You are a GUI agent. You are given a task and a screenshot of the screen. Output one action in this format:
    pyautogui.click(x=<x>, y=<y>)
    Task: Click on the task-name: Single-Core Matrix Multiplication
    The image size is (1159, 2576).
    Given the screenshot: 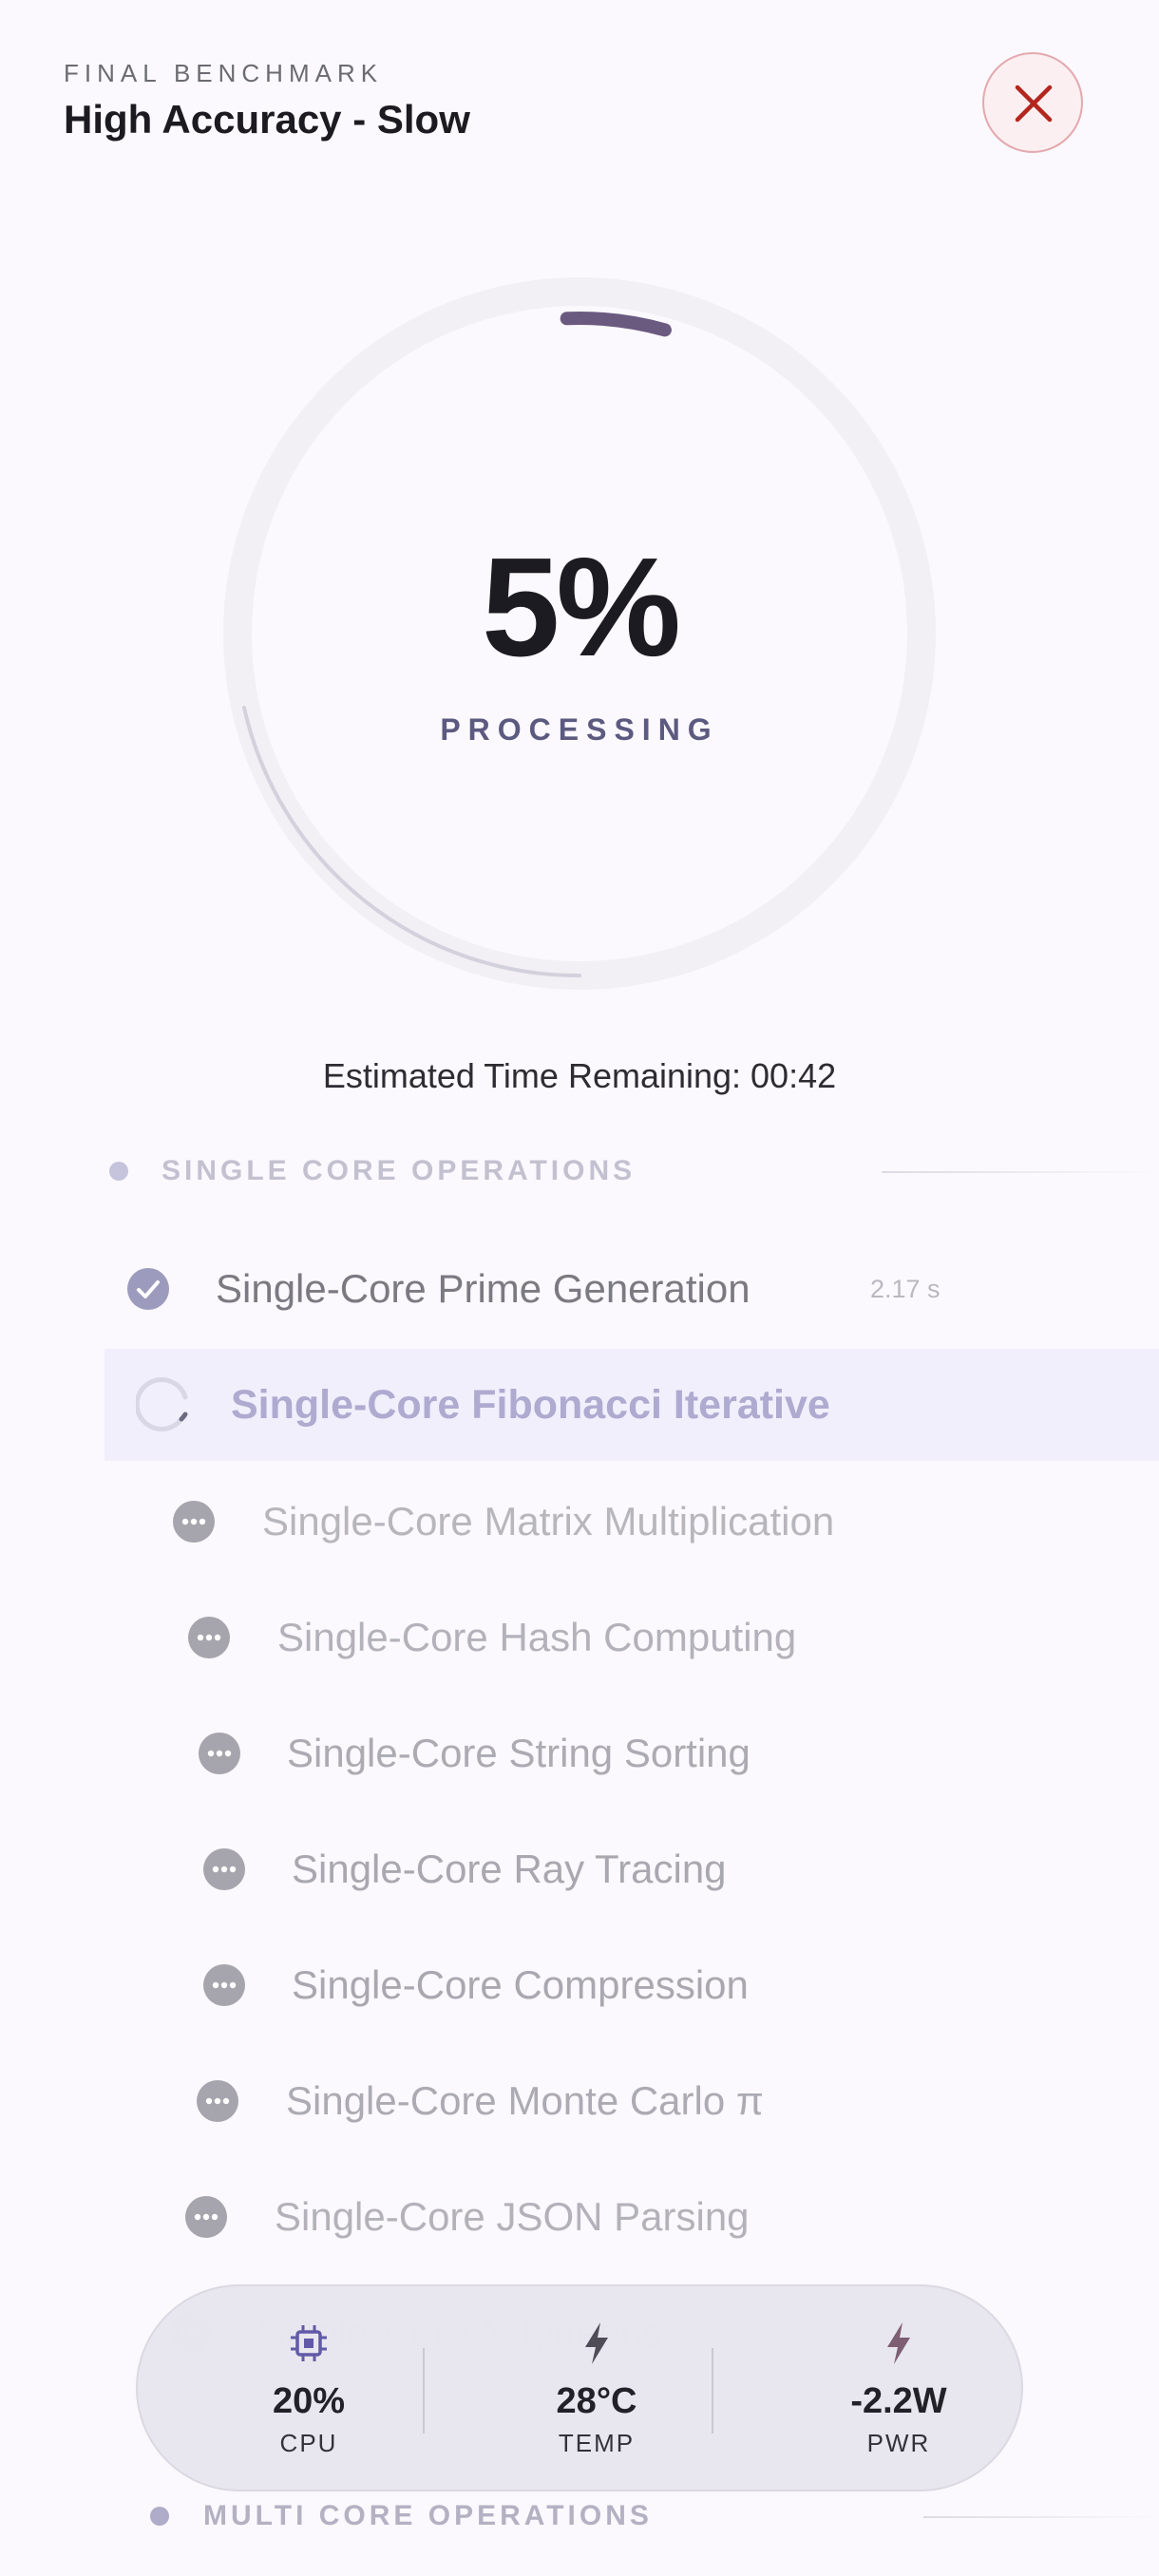 What is the action you would take?
    pyautogui.click(x=548, y=1521)
    